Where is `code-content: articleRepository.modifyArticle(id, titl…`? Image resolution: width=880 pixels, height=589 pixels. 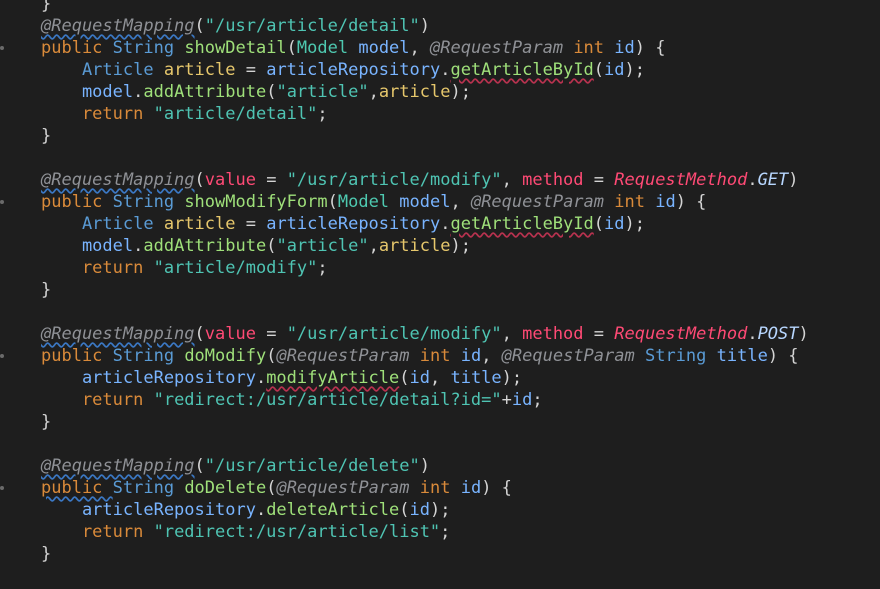 code-content: articleRepository.modifyArticle(id, titl… is located at coordinates (281, 378).